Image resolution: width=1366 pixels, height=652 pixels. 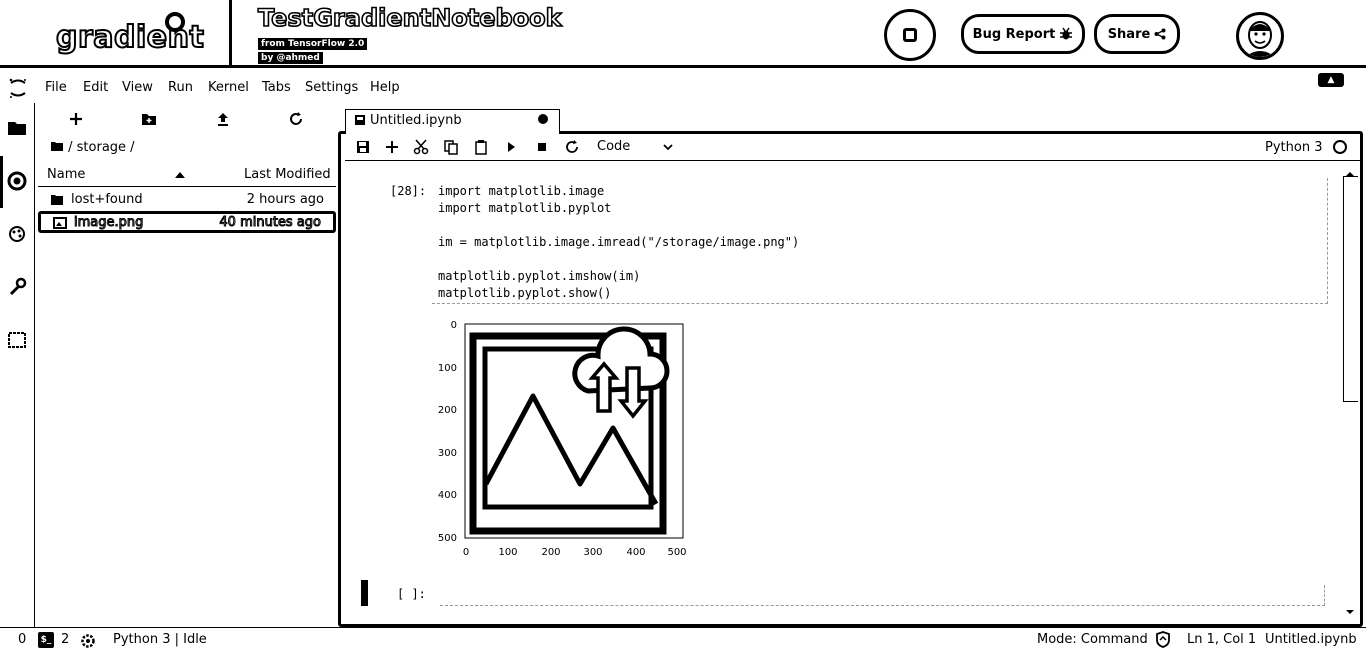 I want to click on cut-icon, so click(x=421, y=147).